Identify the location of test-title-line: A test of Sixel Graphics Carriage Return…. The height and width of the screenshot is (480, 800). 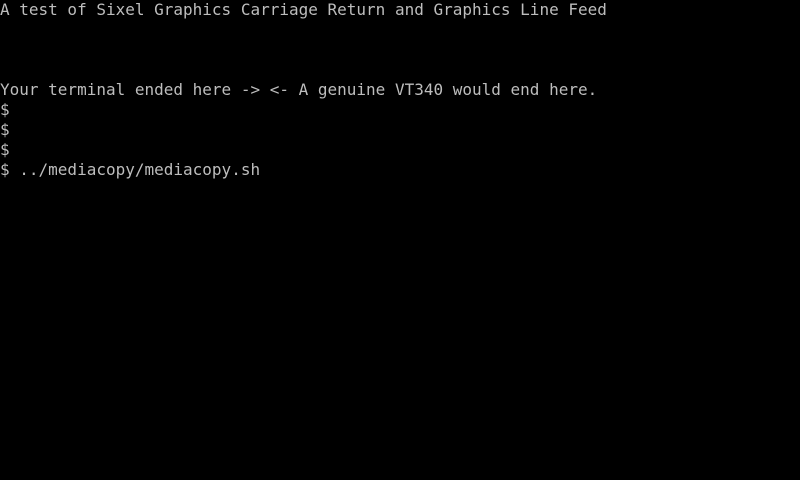
(303, 9).